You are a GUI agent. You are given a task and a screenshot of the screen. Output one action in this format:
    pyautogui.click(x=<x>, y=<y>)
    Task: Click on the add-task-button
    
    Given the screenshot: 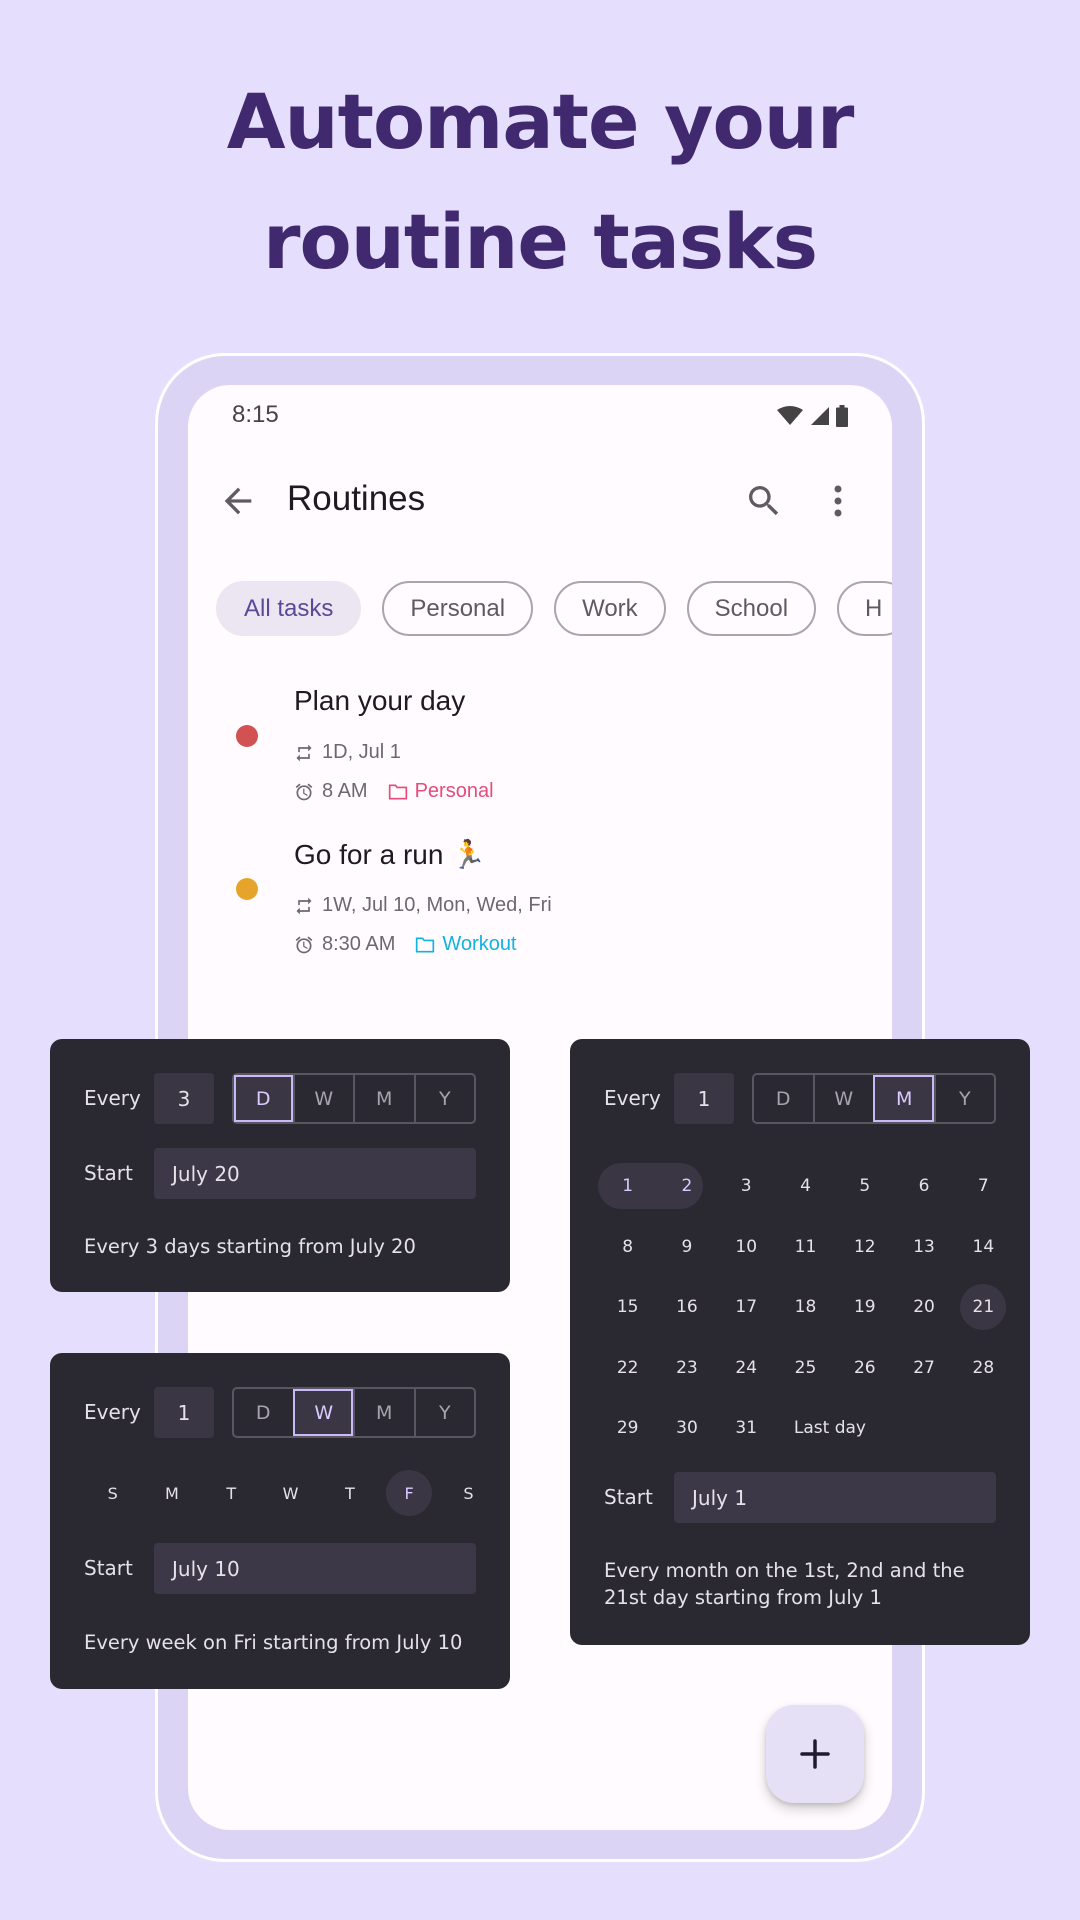 What is the action you would take?
    pyautogui.click(x=815, y=1754)
    